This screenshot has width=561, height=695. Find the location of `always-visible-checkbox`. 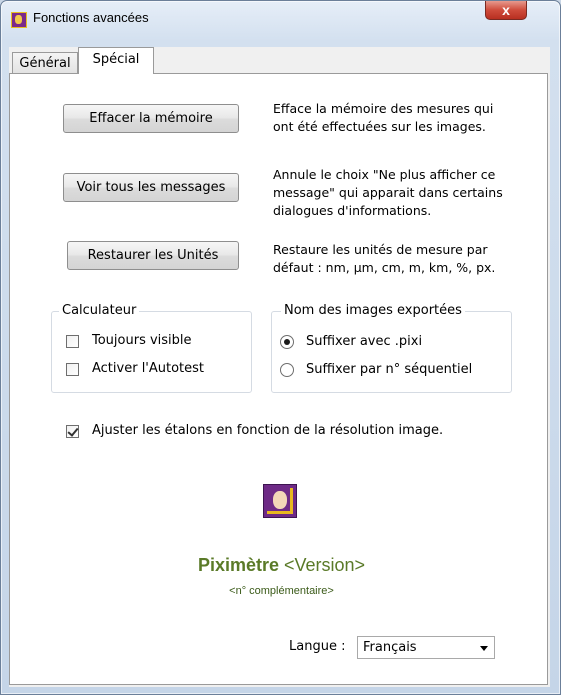

always-visible-checkbox is located at coordinates (72, 341).